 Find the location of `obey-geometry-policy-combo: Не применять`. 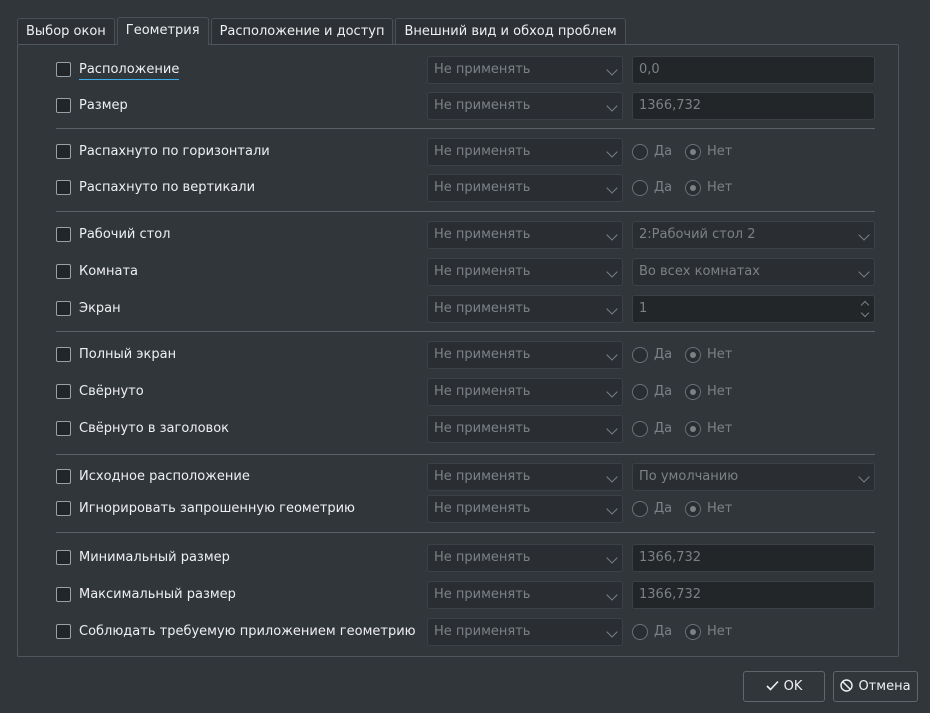

obey-geometry-policy-combo: Не применять is located at coordinates (525, 632).